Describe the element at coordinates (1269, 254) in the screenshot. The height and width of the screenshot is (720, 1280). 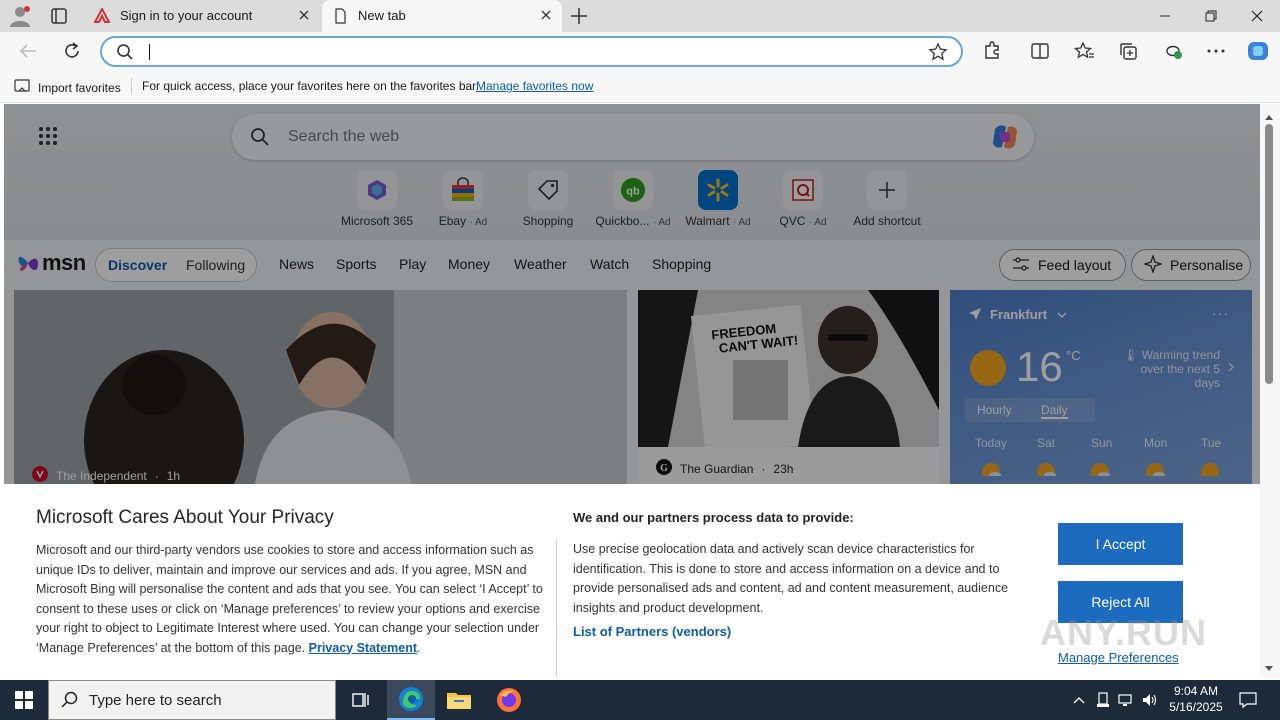
I see `scrollbar-thumb` at that location.